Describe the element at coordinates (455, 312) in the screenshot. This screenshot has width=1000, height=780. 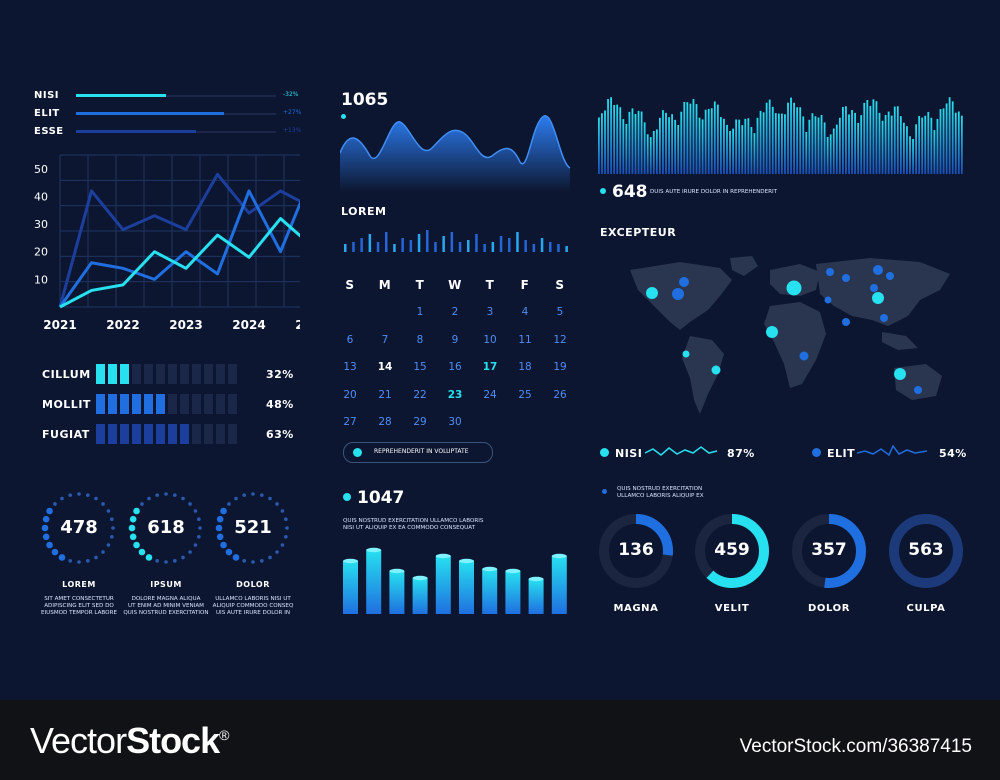
I see `calendar-date: 2` at that location.